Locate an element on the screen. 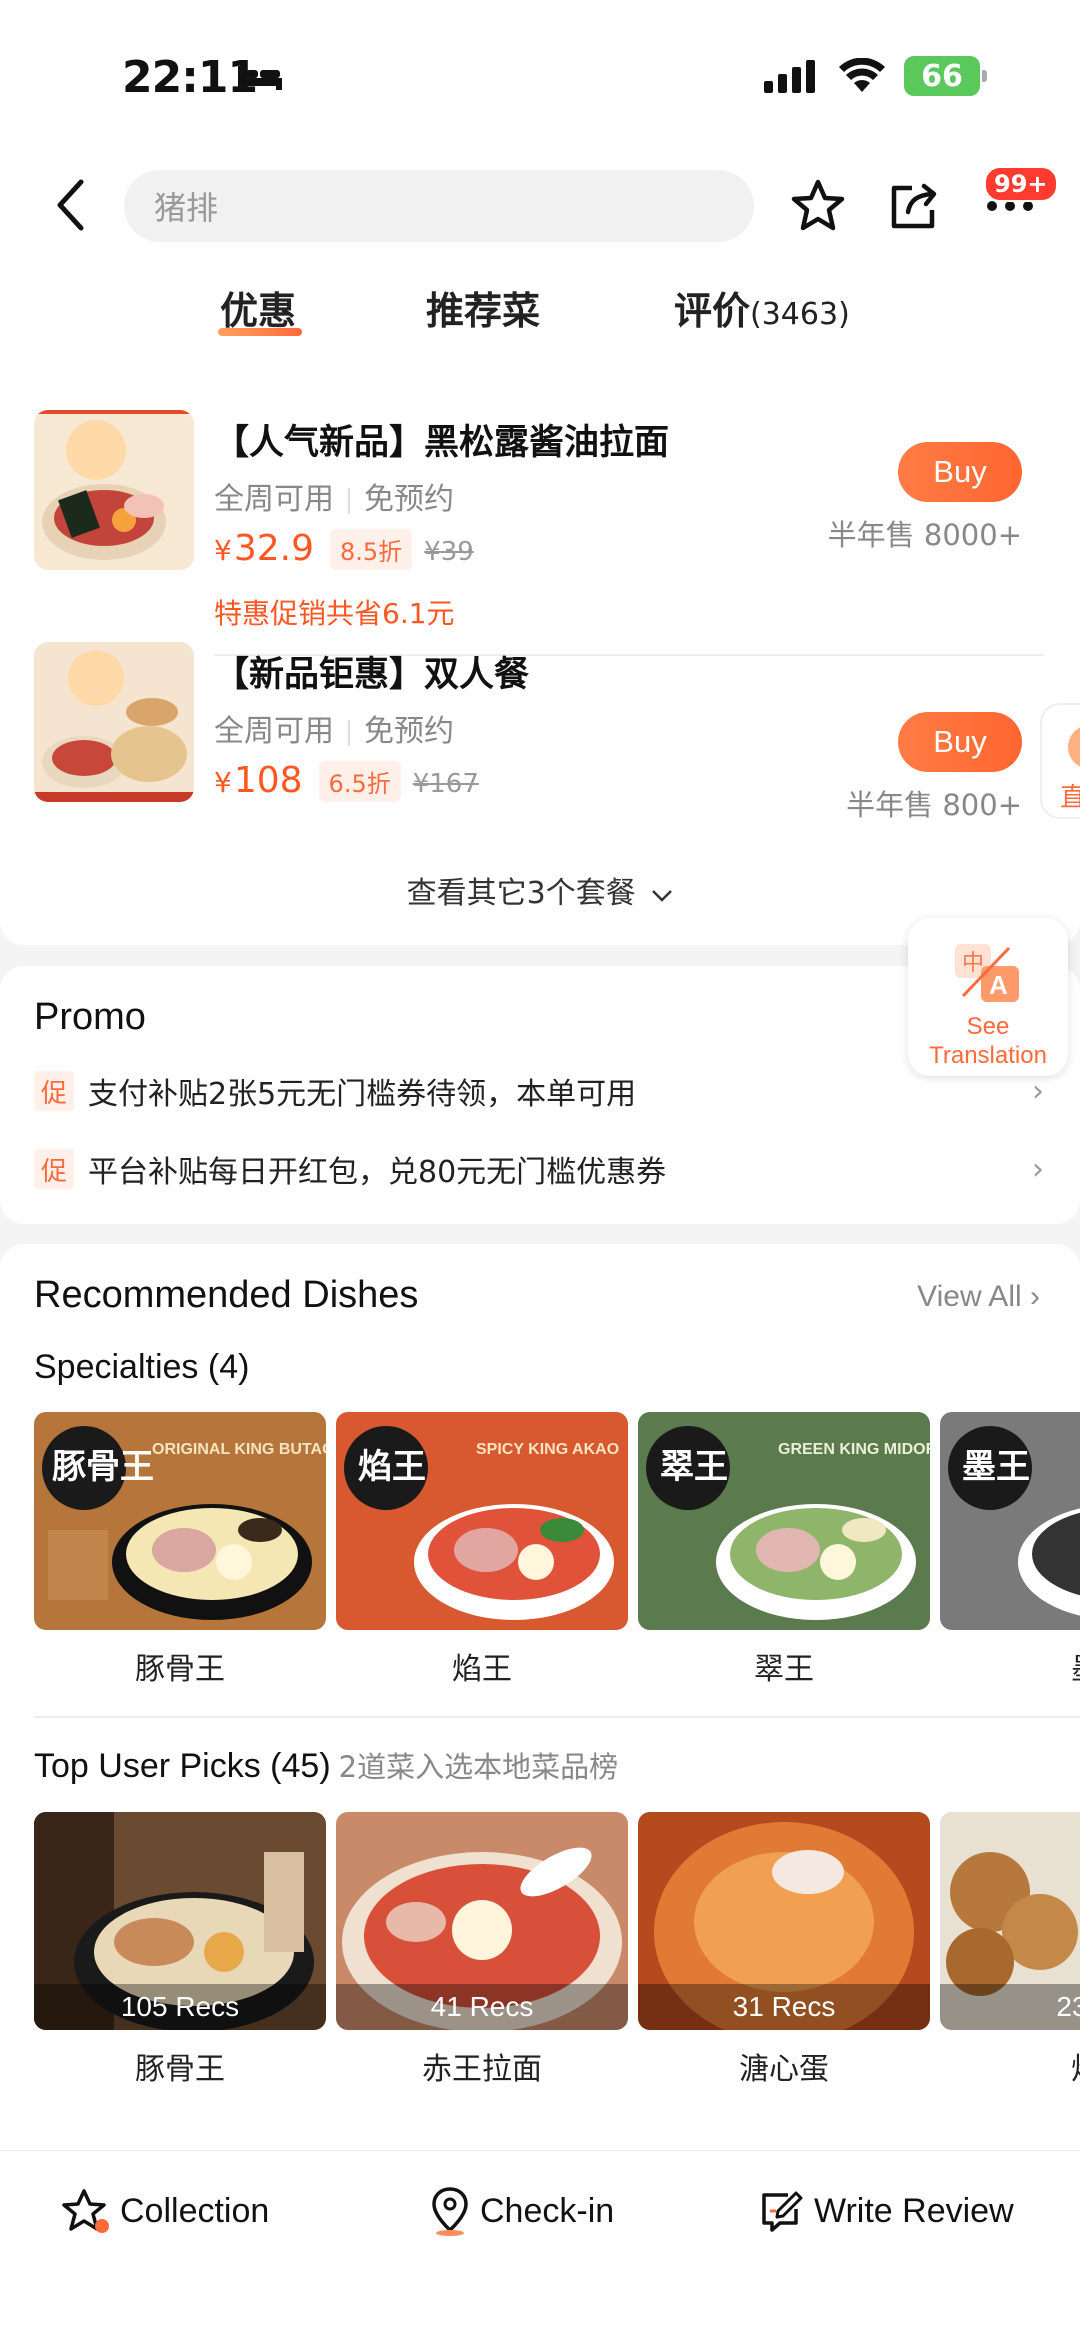 The width and height of the screenshot is (1080, 2347). specialty-dish: 墨王 墨 is located at coordinates (1010, 1550).